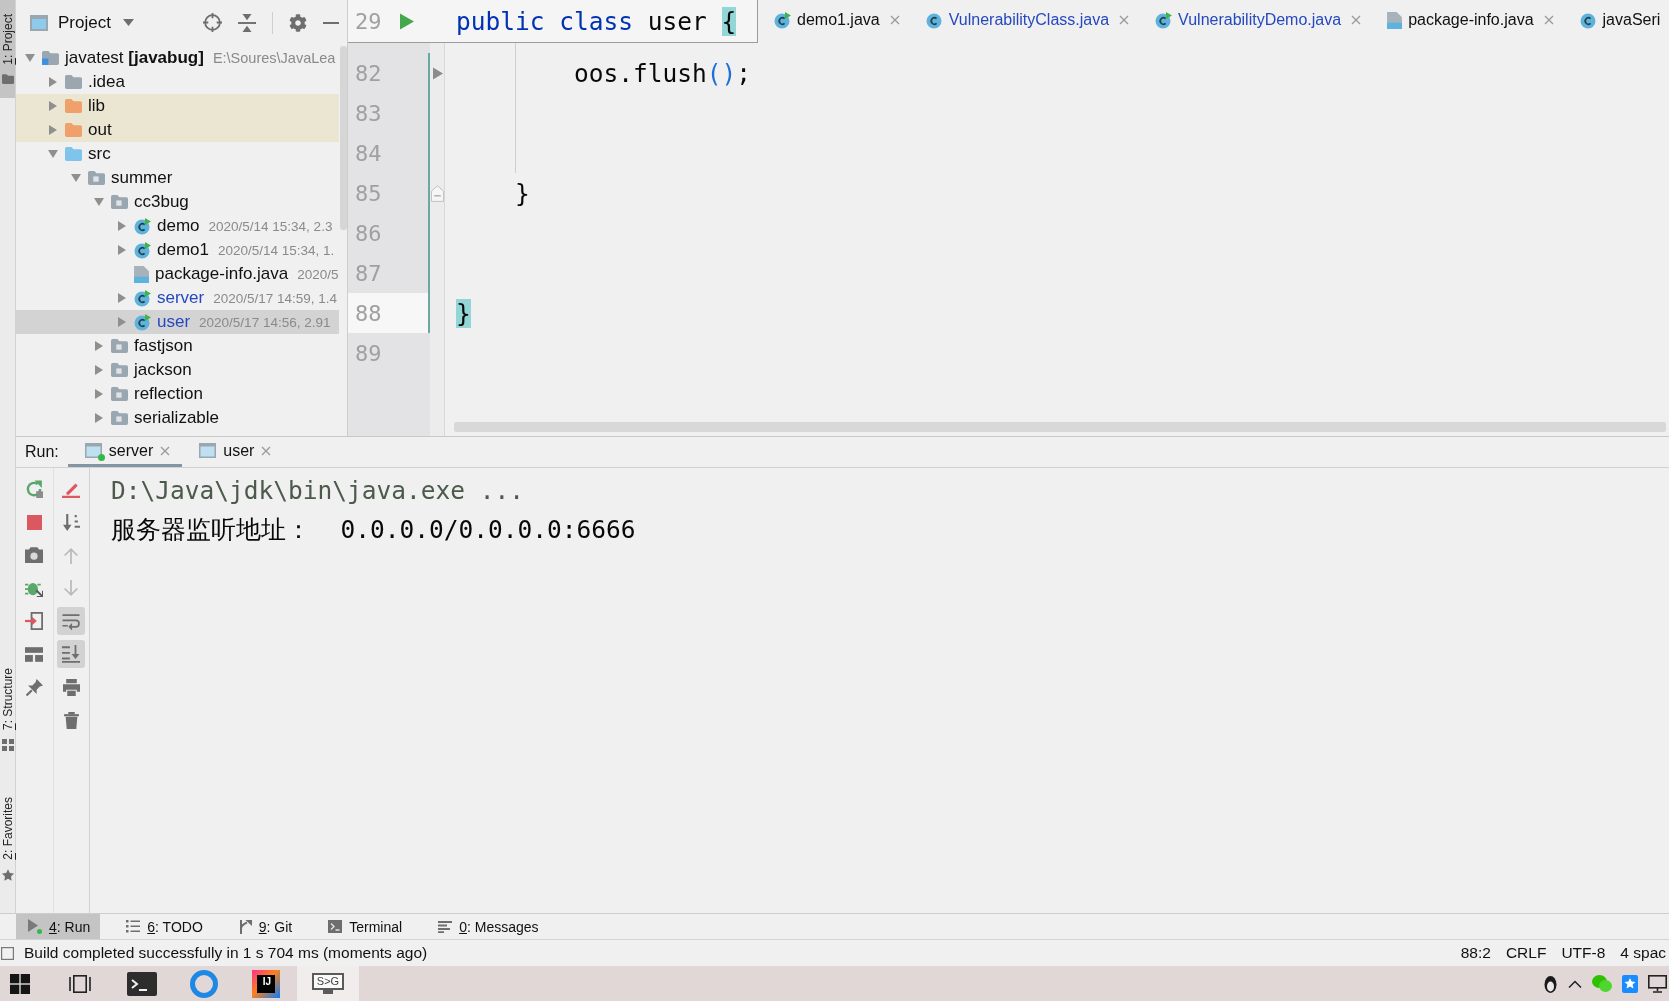 The width and height of the screenshot is (1669, 1001). What do you see at coordinates (1602, 983) in the screenshot?
I see `chat-bubbles-icon` at bounding box center [1602, 983].